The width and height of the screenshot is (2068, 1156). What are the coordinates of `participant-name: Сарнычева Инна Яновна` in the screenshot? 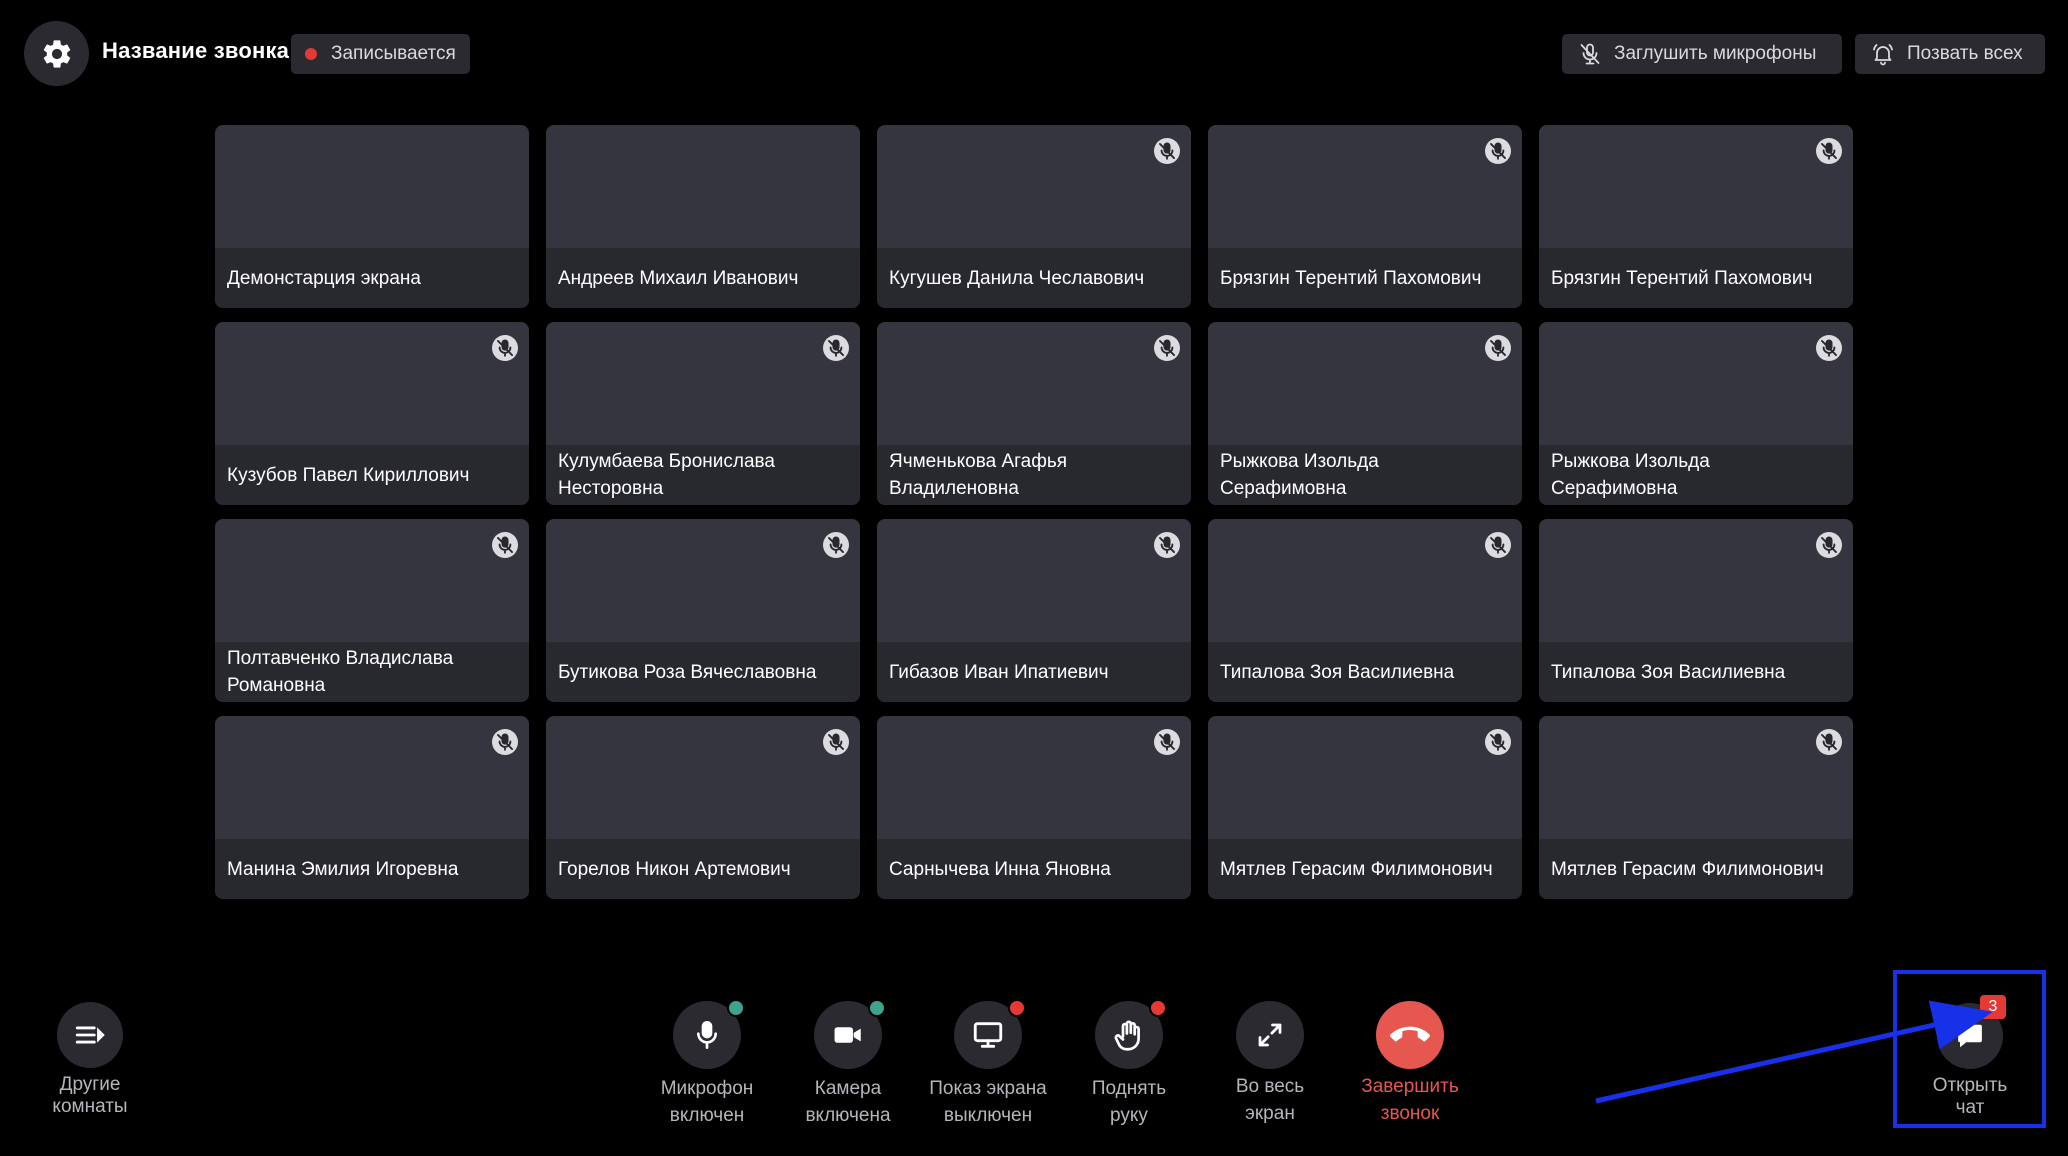 It's located at (1034, 869).